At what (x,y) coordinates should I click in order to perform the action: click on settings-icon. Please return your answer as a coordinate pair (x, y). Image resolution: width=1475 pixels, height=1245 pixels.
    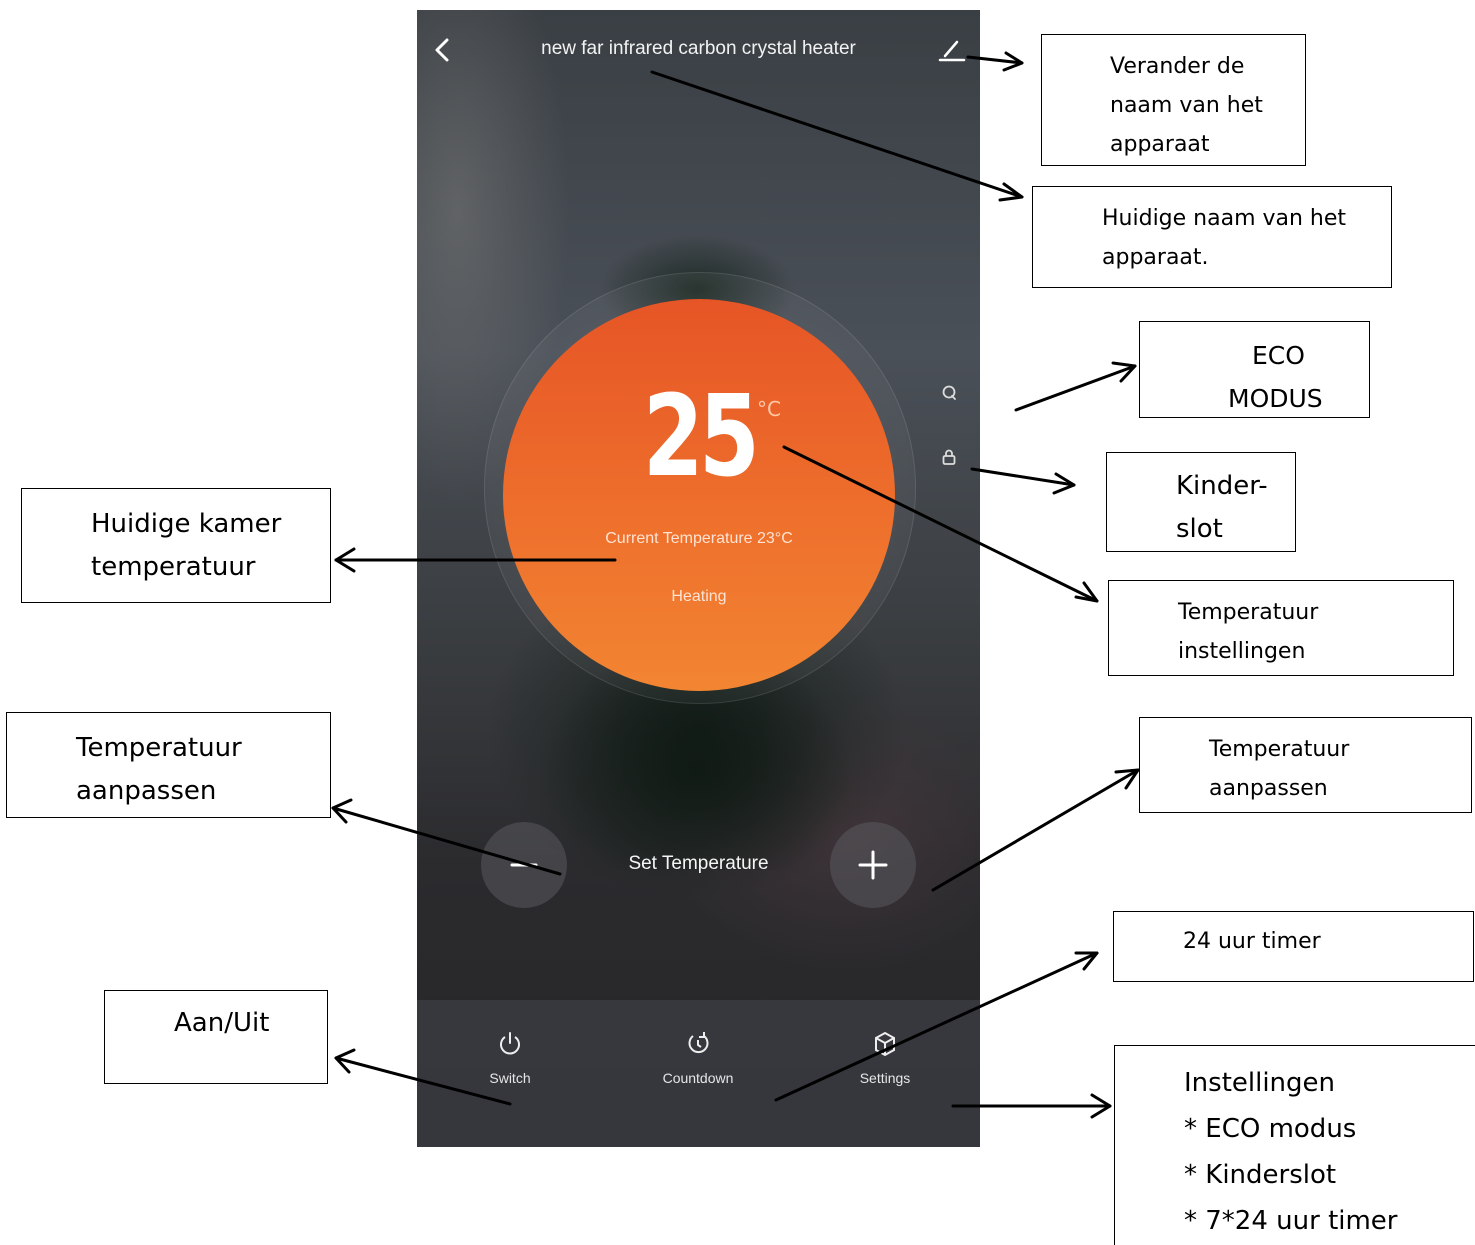
    Looking at the image, I should click on (885, 1044).